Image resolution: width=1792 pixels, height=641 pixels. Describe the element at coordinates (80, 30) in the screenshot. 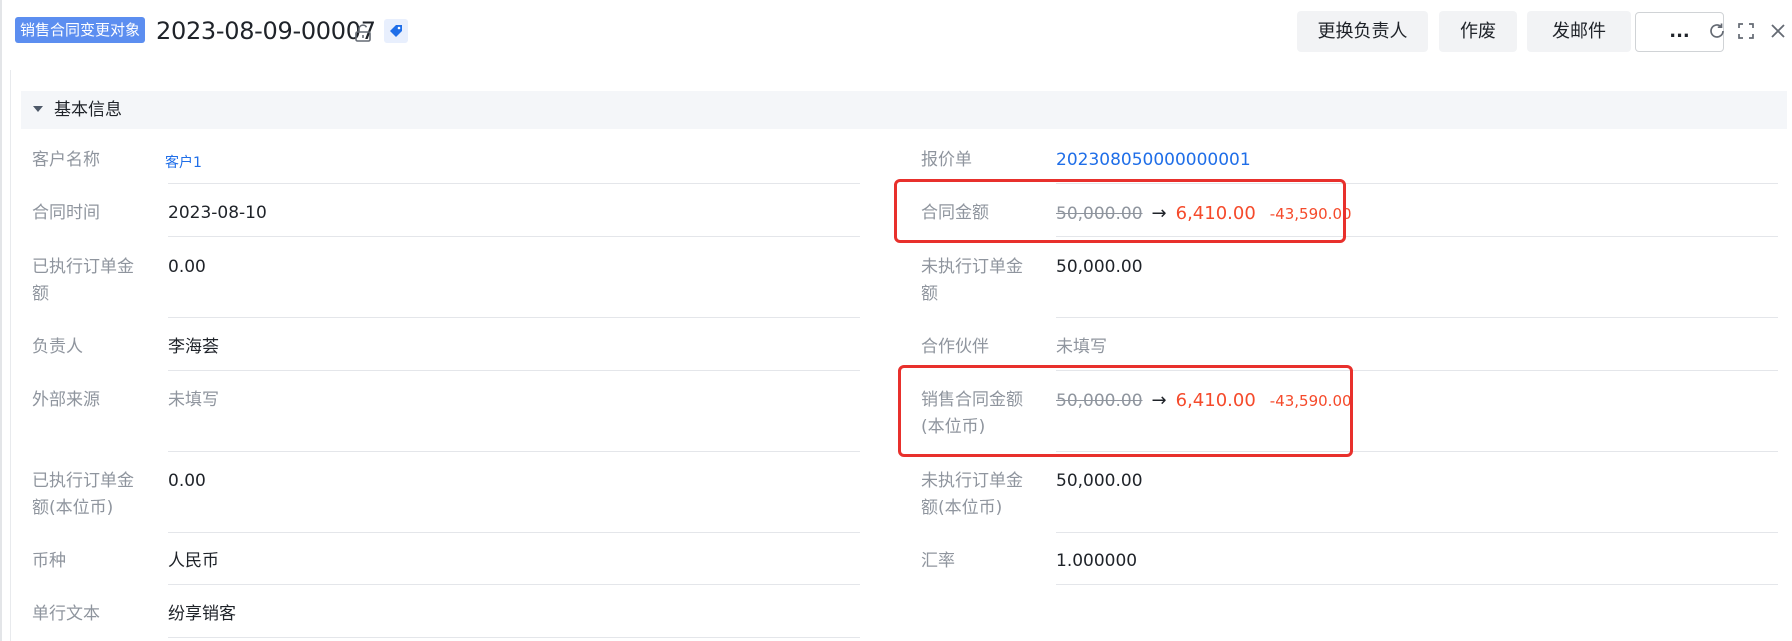

I see `object-type-tag: 销售合同变更对象` at that location.